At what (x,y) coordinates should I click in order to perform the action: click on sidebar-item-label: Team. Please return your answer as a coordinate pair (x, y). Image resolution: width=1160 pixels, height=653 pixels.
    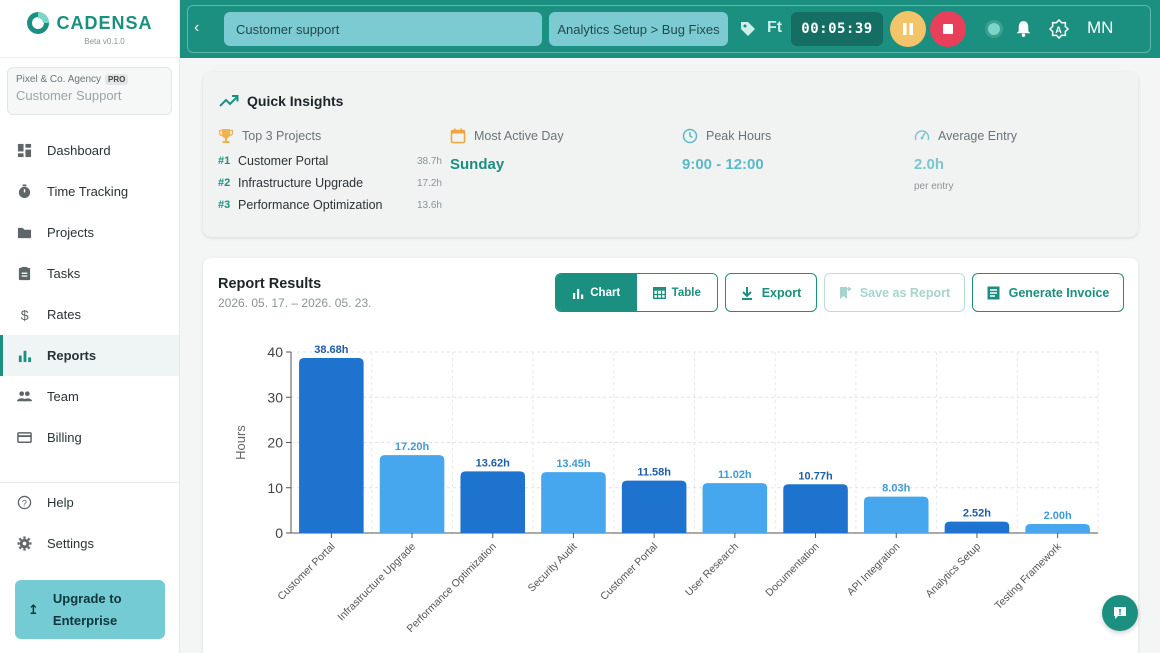
    Looking at the image, I should click on (63, 396).